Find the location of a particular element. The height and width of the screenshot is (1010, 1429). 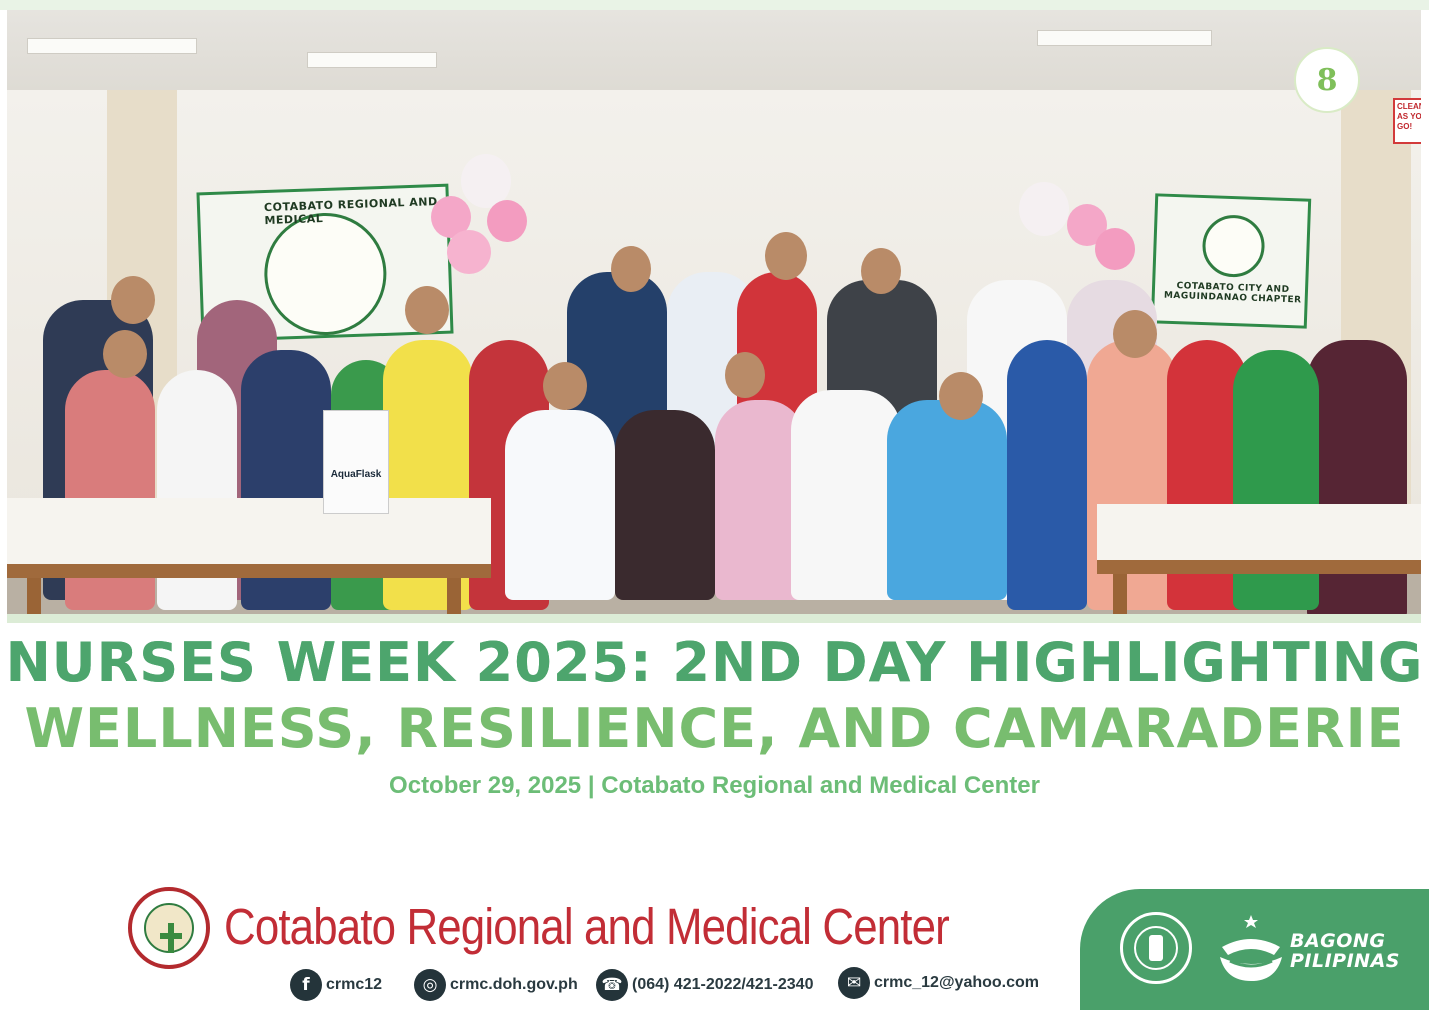

contact-facebook: f crmc12 is located at coordinates (336, 985).